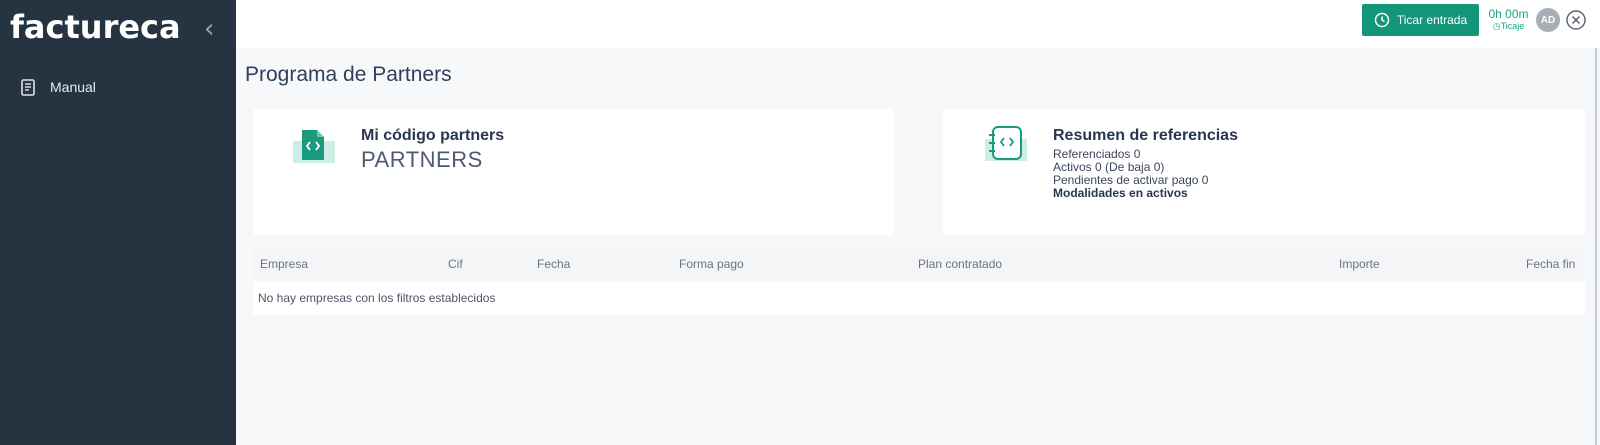 The height and width of the screenshot is (445, 1600). Describe the element at coordinates (1496, 26) in the screenshot. I see `clock-small-icon: ◷` at that location.